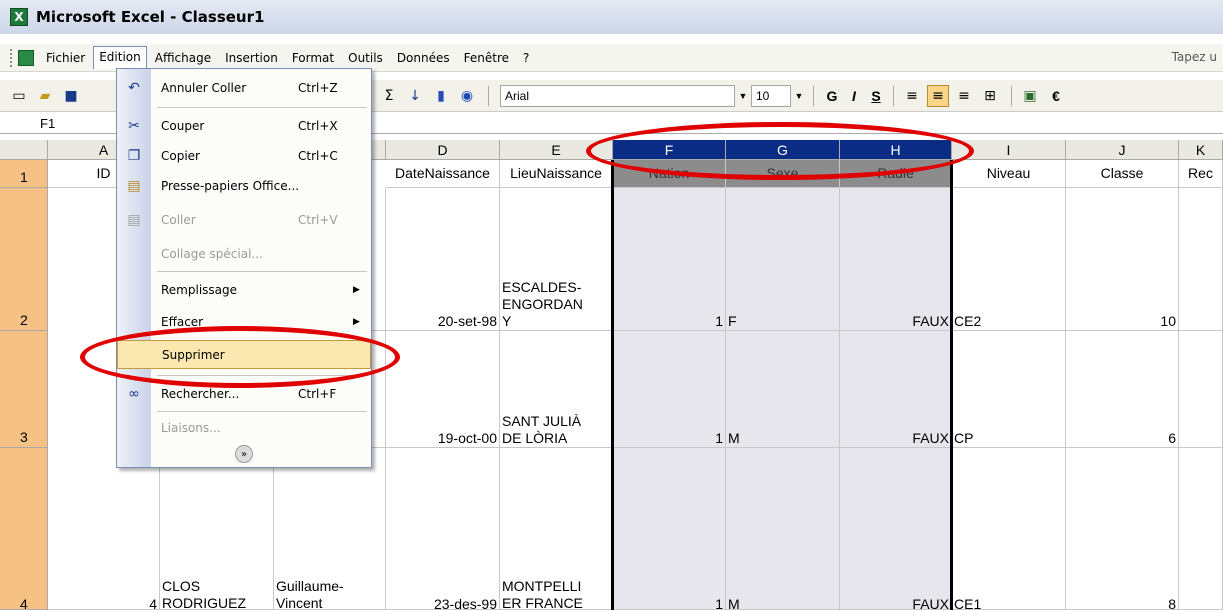  Describe the element at coordinates (1122, 529) in the screenshot. I see `cell-j4: 8` at that location.